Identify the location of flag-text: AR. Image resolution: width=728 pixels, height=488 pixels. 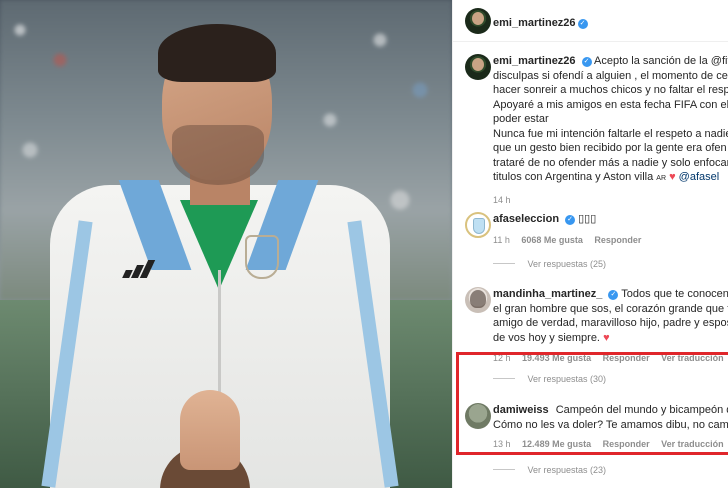
(661, 178).